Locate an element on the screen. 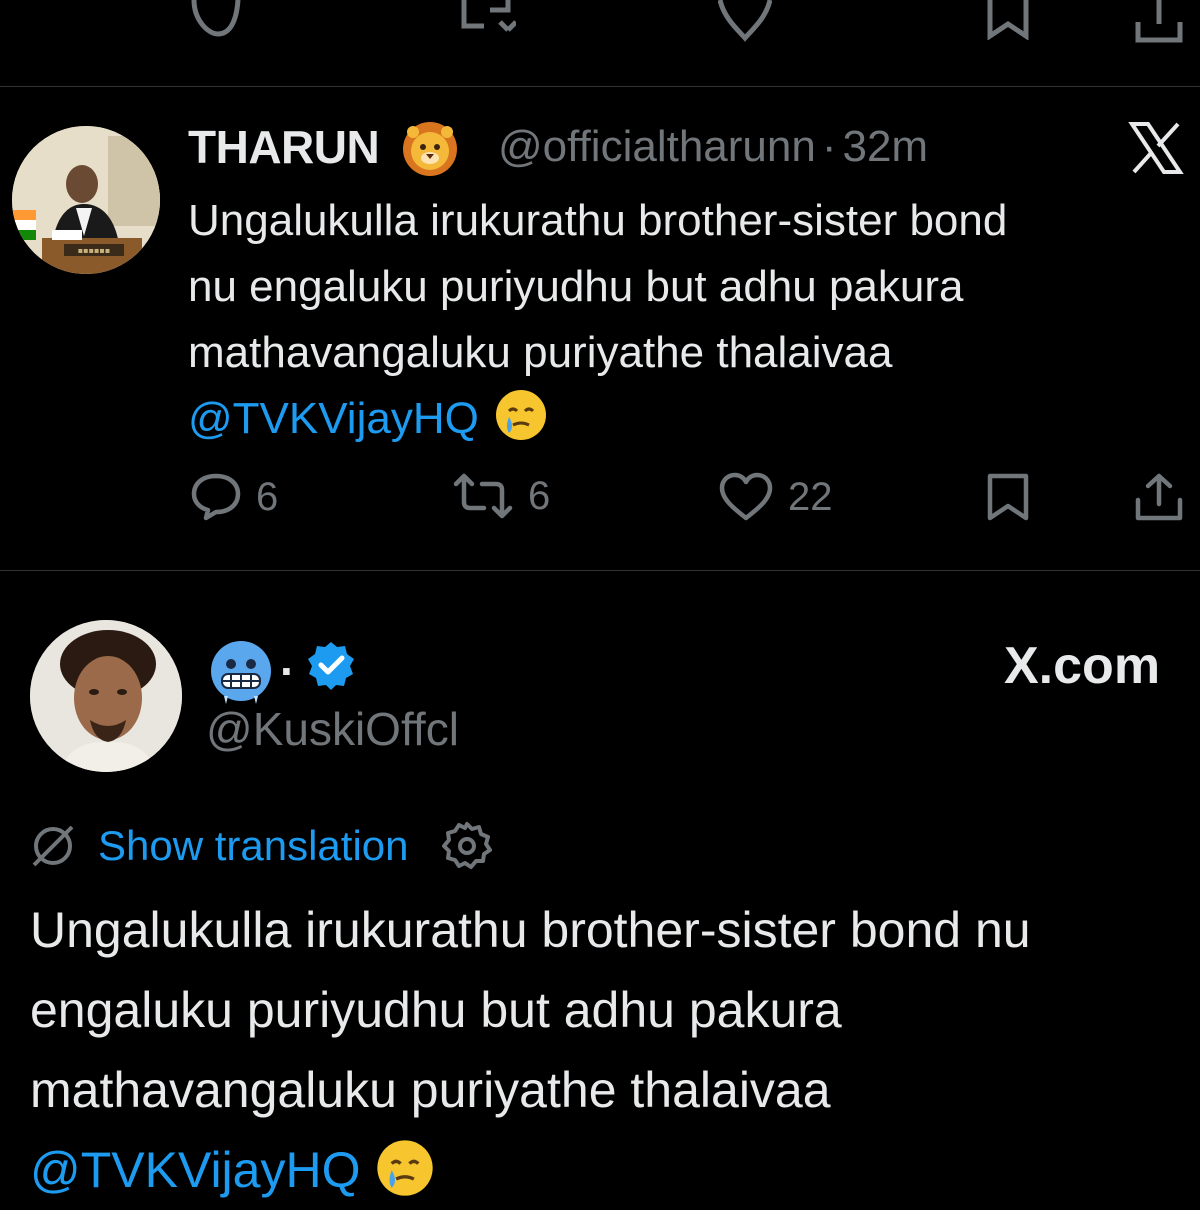 The height and width of the screenshot is (1210, 1200). gear-icon is located at coordinates (467, 846).